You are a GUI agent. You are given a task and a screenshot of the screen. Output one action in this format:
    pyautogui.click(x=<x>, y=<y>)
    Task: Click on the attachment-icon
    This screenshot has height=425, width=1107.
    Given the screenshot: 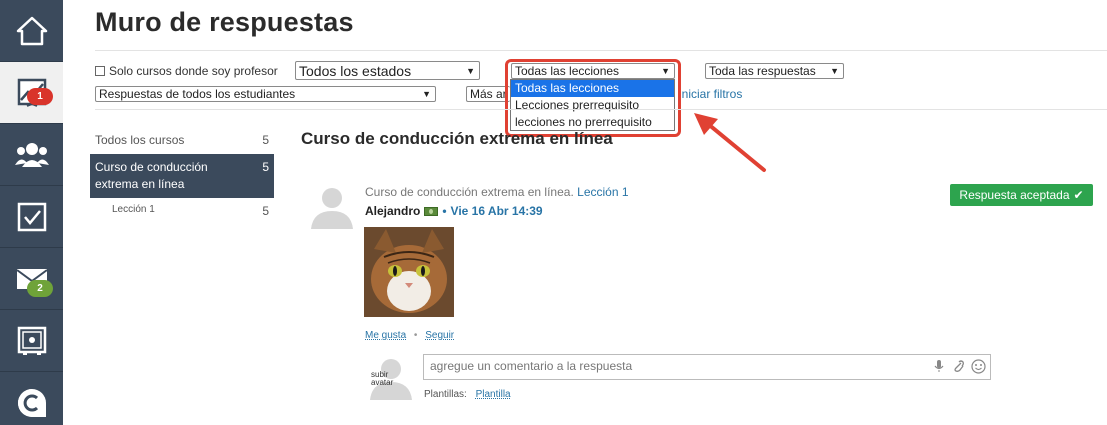 What is the action you would take?
    pyautogui.click(x=958, y=366)
    